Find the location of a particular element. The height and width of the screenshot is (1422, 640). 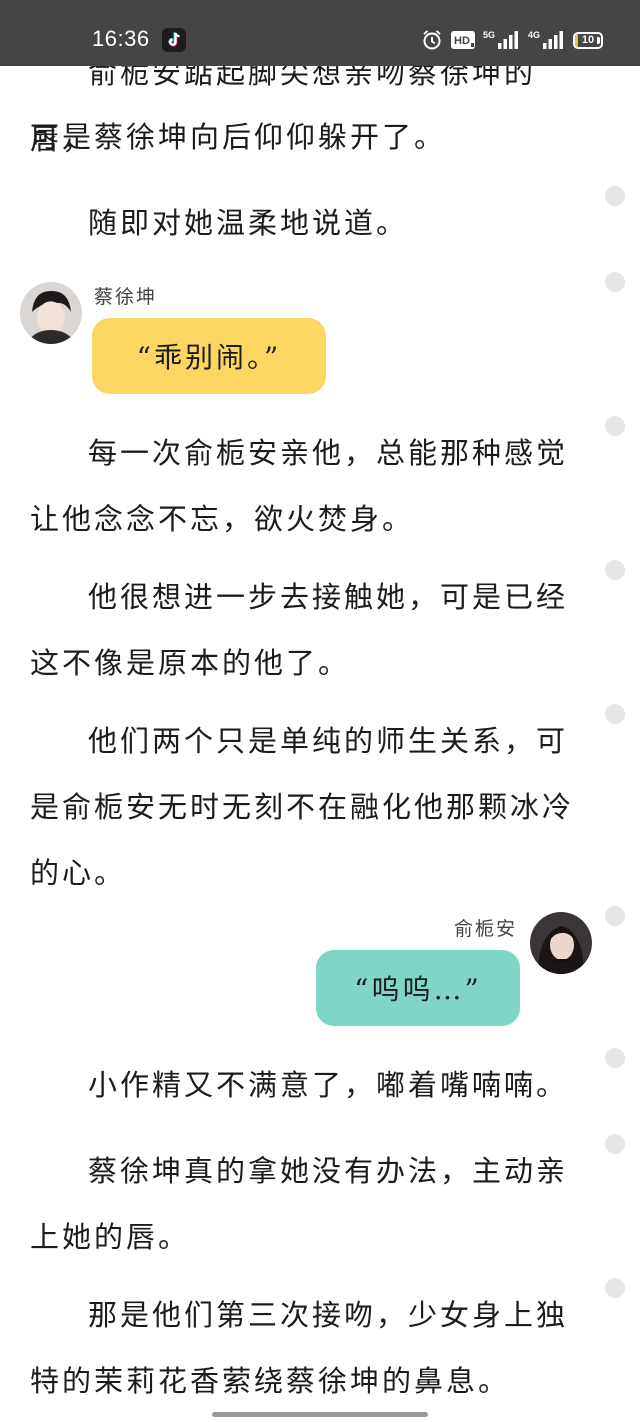

battery-level: 10 is located at coordinates (588, 40).